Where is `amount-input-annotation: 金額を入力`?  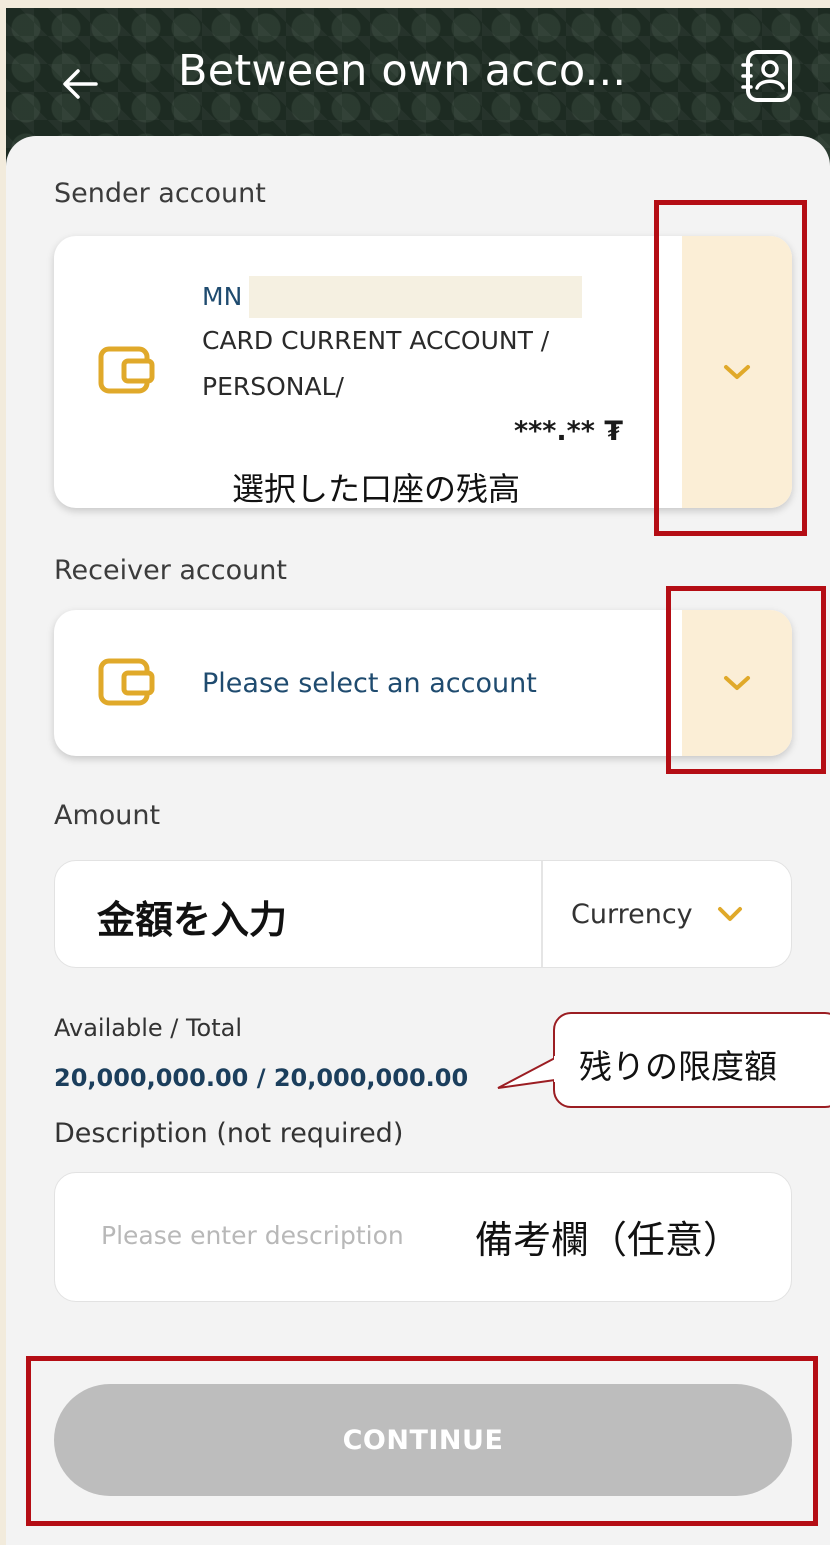
amount-input-annotation: 金額を入力 is located at coordinates (192, 920).